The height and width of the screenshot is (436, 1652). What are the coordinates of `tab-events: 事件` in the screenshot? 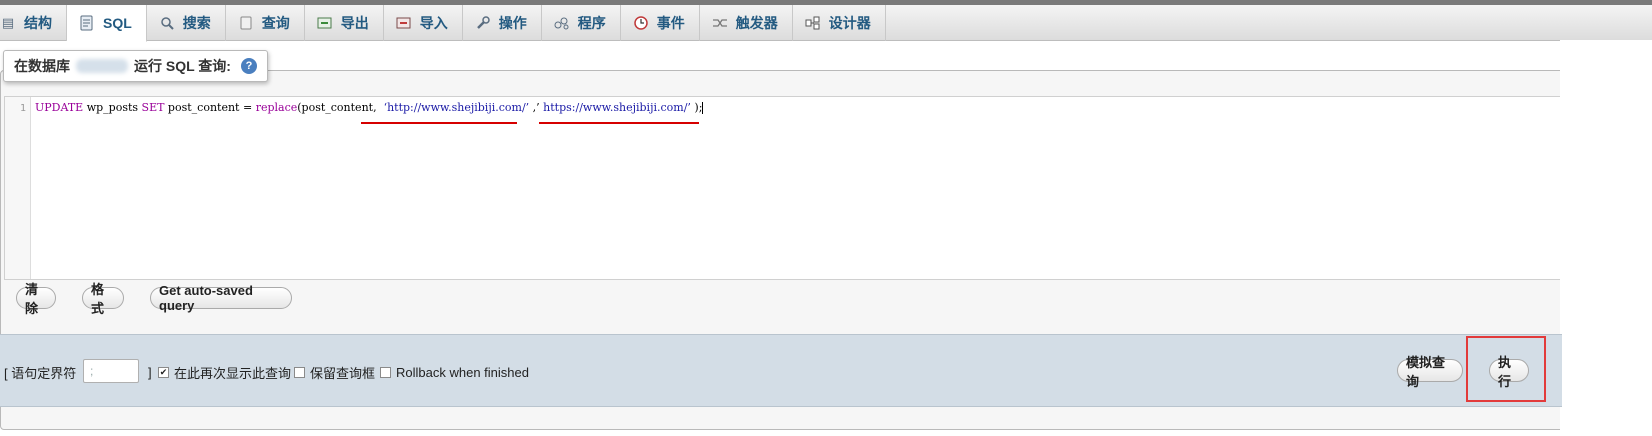 It's located at (660, 23).